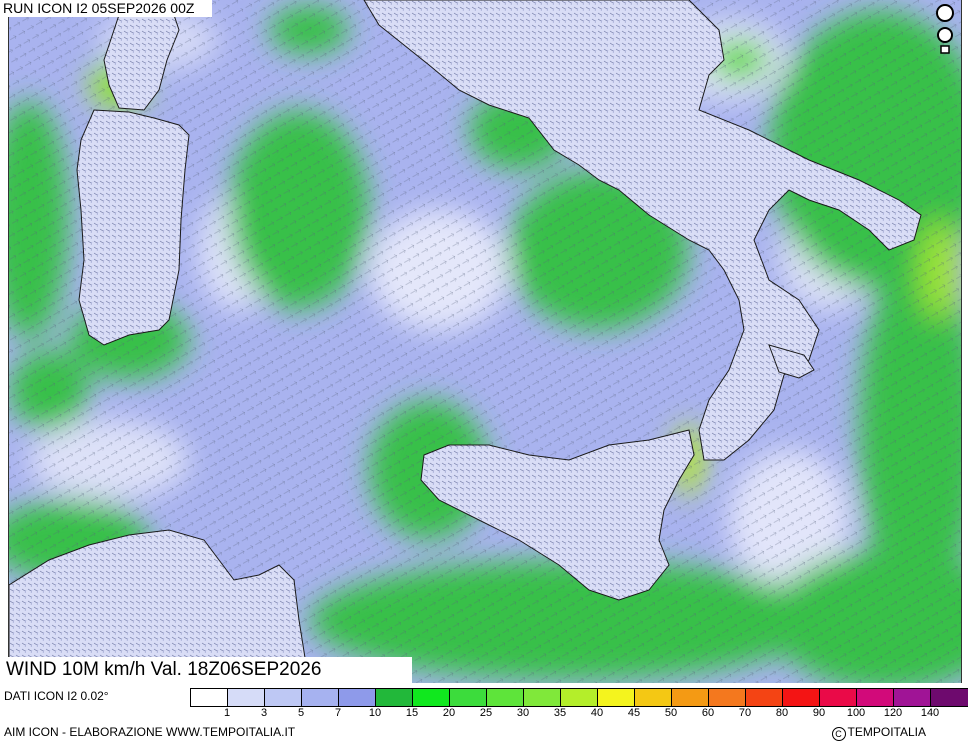 This screenshot has width=968, height=745. What do you see at coordinates (56, 696) in the screenshot?
I see `data-source-label: DATI ICON I2 0.02°` at bounding box center [56, 696].